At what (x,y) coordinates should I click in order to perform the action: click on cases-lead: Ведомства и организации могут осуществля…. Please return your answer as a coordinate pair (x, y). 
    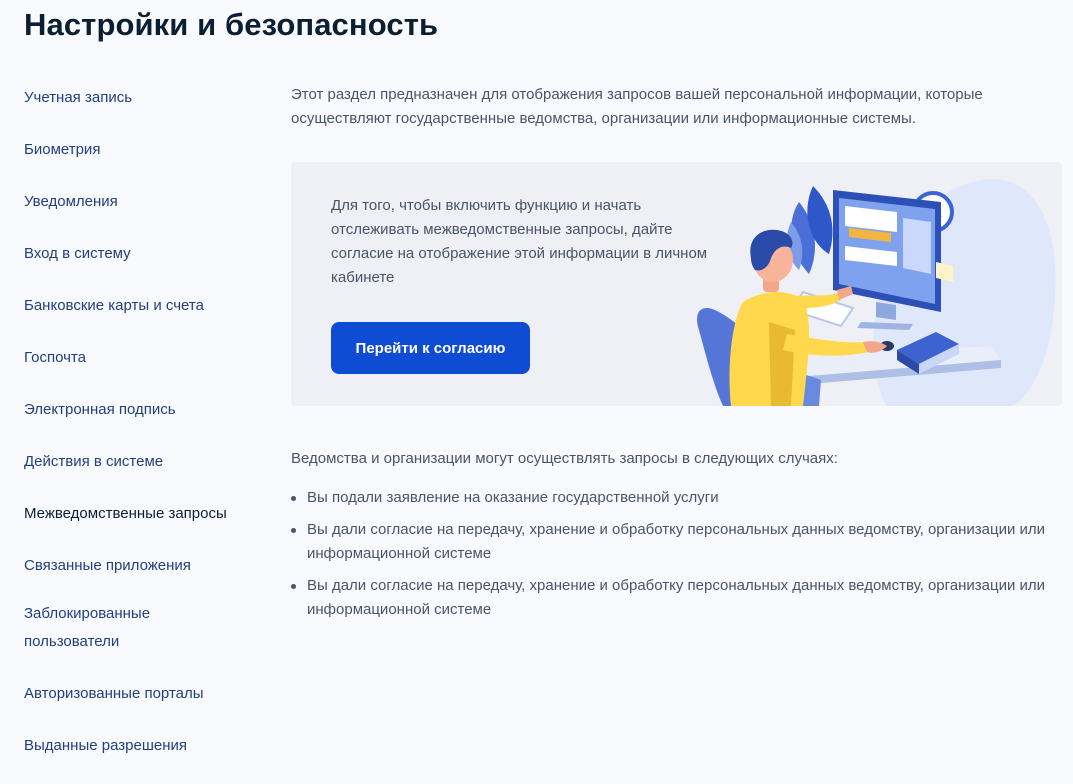
    Looking at the image, I should click on (564, 458).